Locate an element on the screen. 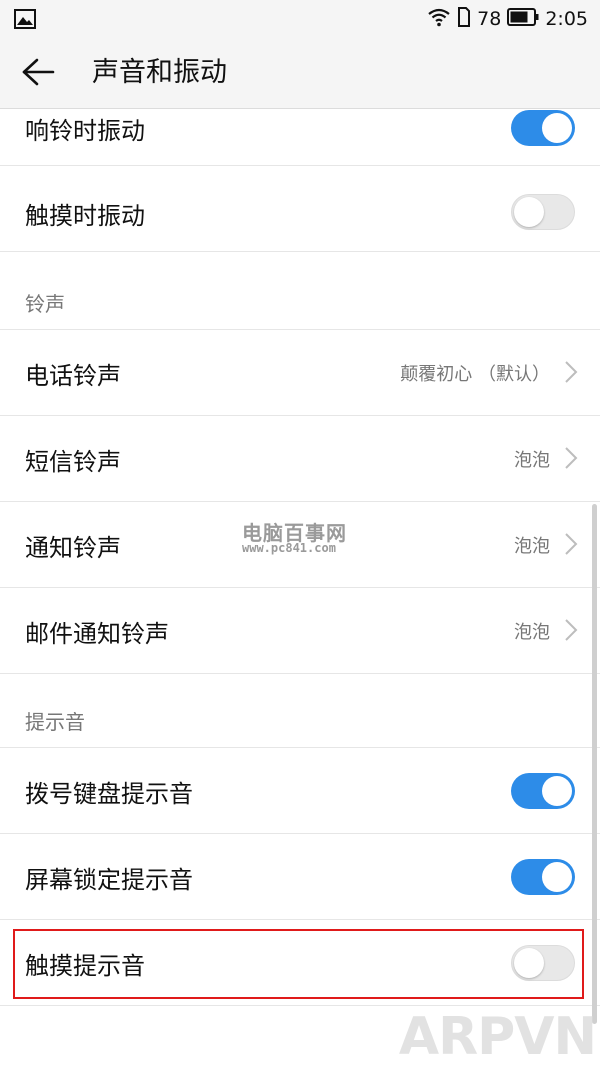  highlight-box is located at coordinates (298, 964).